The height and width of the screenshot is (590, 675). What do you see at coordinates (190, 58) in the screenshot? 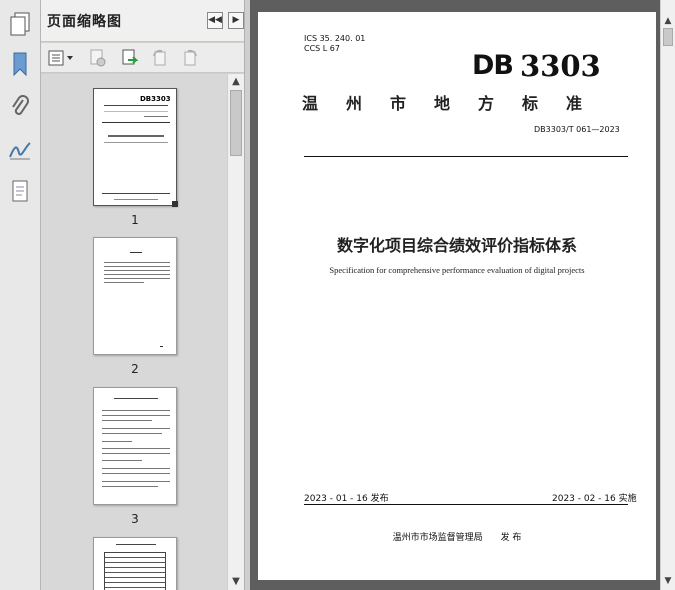
I see `rotate-right-icon` at bounding box center [190, 58].